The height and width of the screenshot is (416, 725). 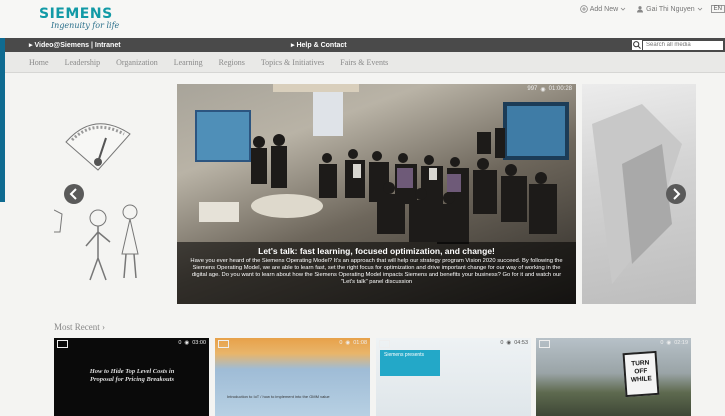 I want to click on thumb-meta: 0 ◉ 01:08, so click(x=353, y=343).